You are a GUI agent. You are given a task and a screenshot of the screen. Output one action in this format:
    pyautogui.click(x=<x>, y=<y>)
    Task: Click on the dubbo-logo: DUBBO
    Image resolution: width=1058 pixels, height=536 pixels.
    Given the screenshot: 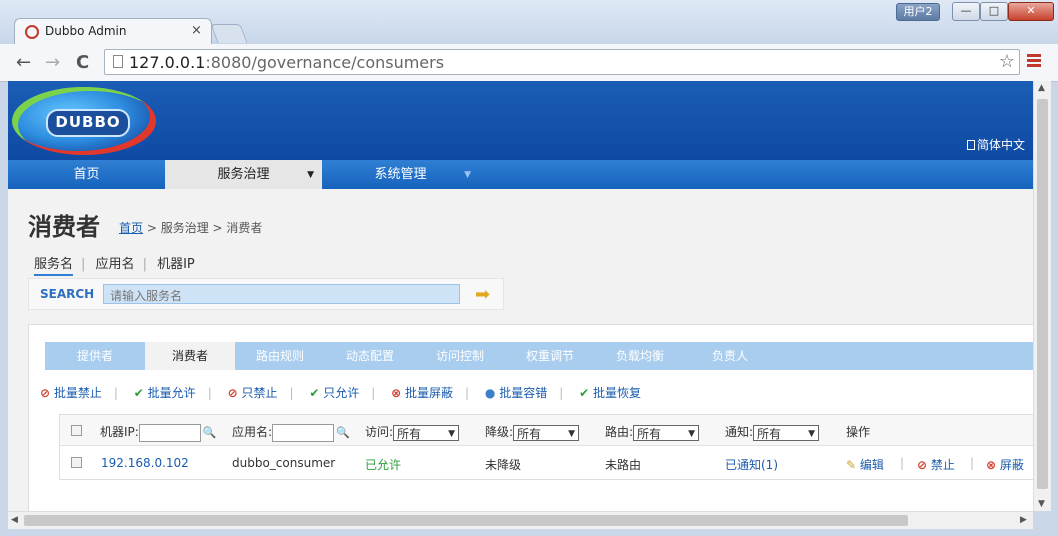 What is the action you would take?
    pyautogui.click(x=84, y=121)
    